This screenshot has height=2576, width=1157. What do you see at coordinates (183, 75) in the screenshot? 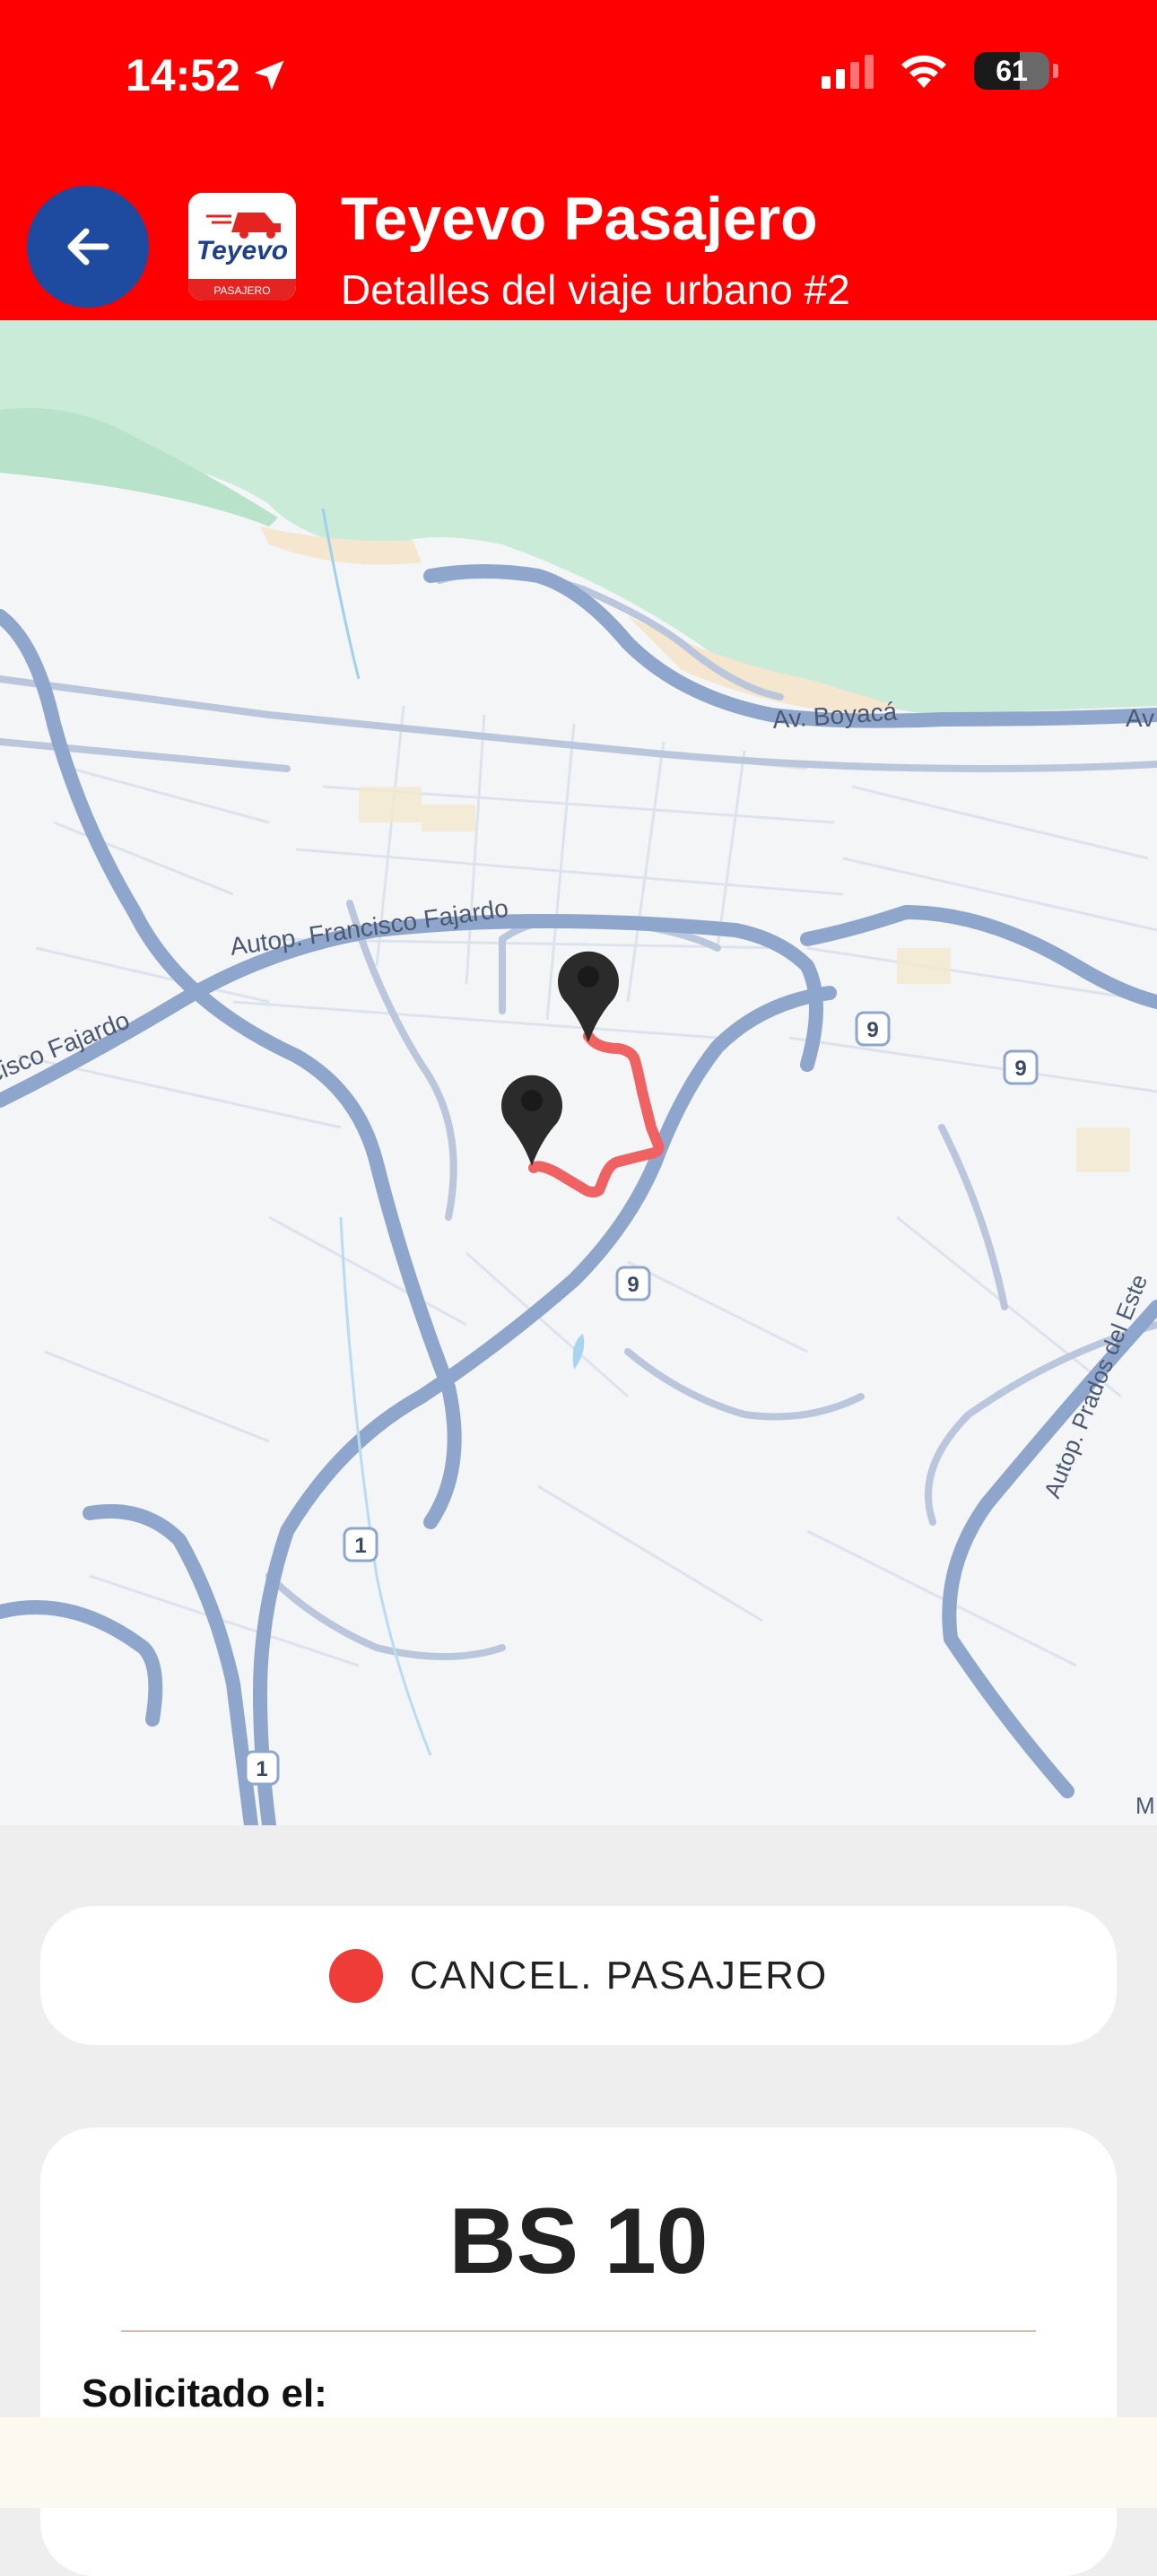
I see `clock: 14:52` at bounding box center [183, 75].